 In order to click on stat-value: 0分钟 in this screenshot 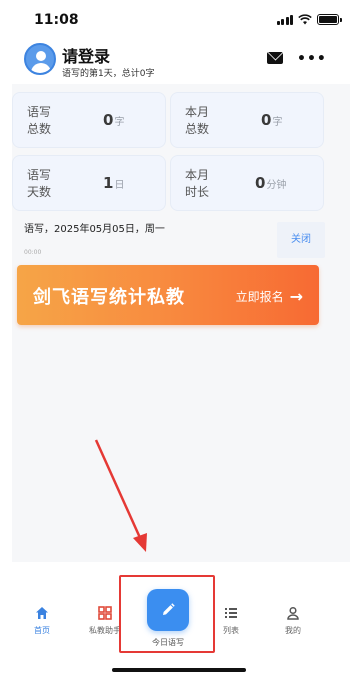, I will do `click(271, 183)`.